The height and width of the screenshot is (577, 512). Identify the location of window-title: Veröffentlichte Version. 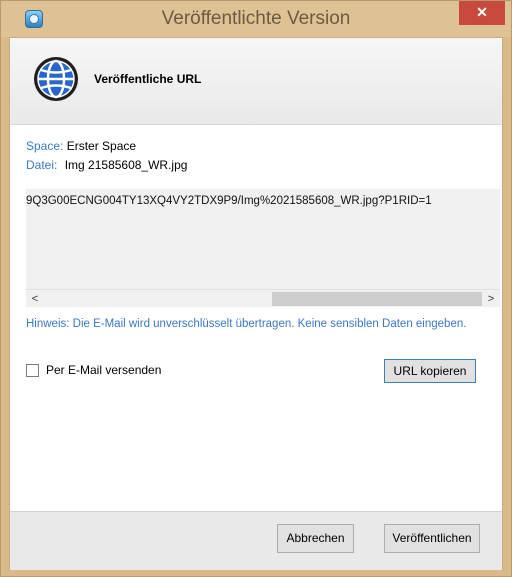
(256, 18).